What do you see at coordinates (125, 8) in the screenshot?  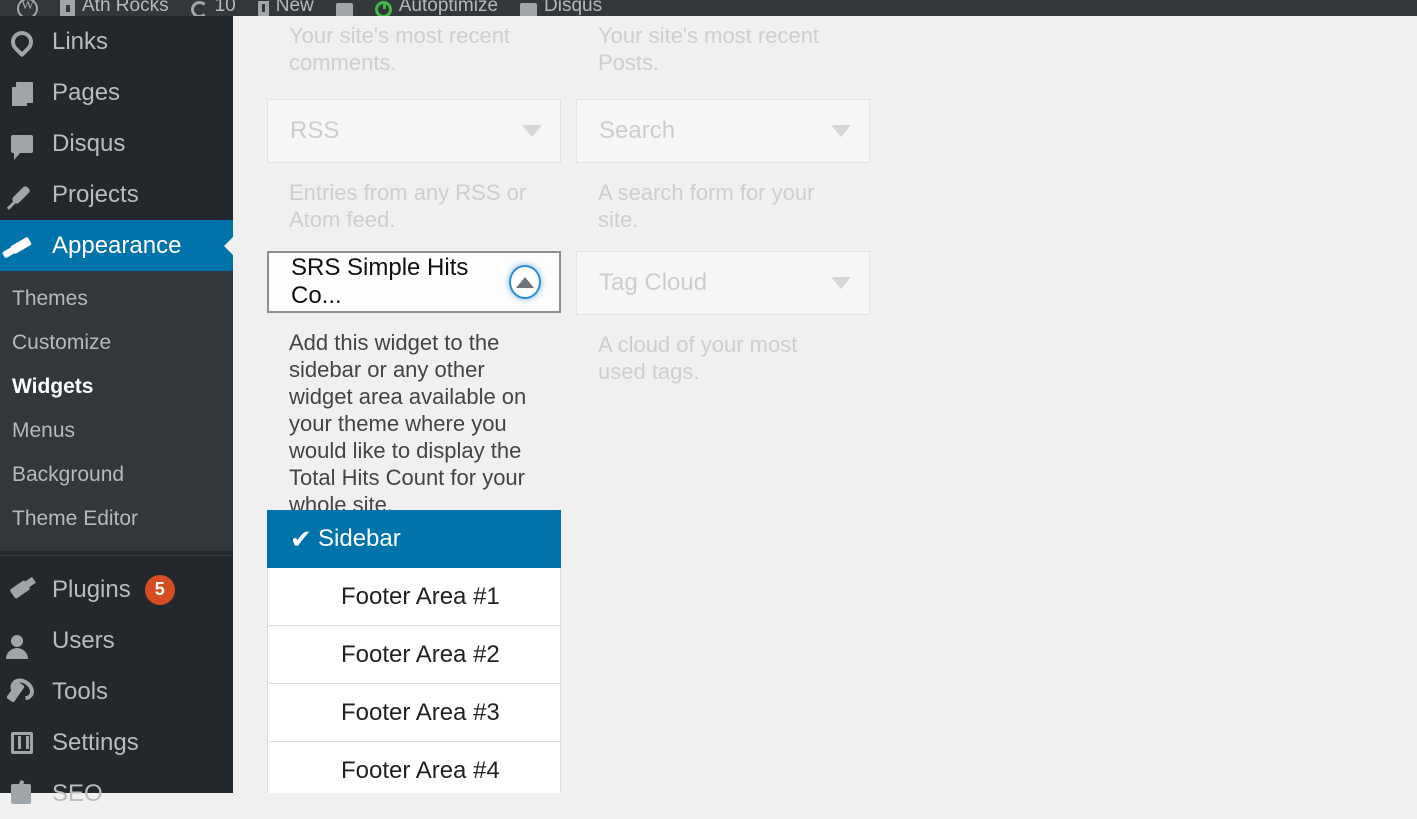 I see `admin-bar-site-name-label: Ath Rocks` at bounding box center [125, 8].